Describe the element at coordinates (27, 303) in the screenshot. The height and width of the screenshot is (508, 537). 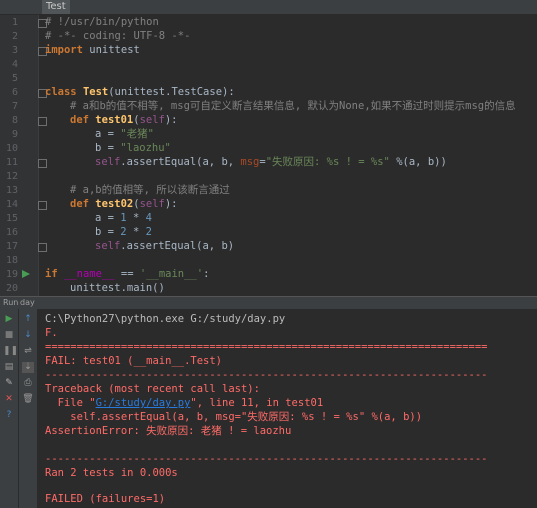
I see `run-config-name: day` at that location.